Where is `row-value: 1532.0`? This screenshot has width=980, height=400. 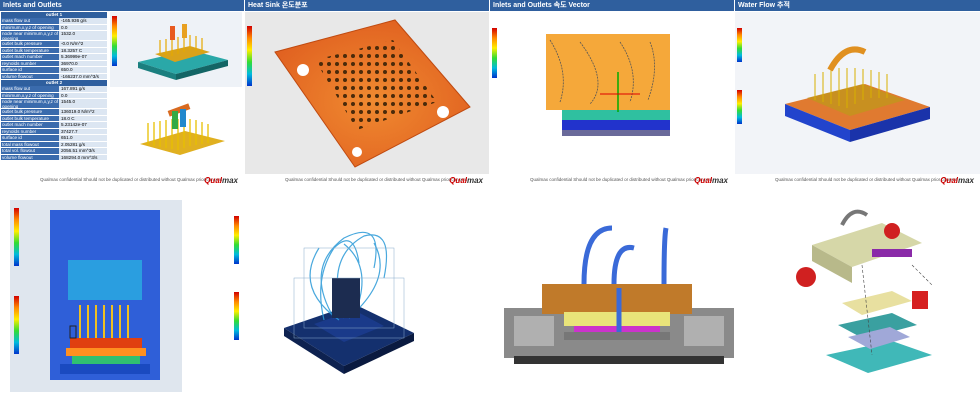 row-value: 1532.0 is located at coordinates (83, 35).